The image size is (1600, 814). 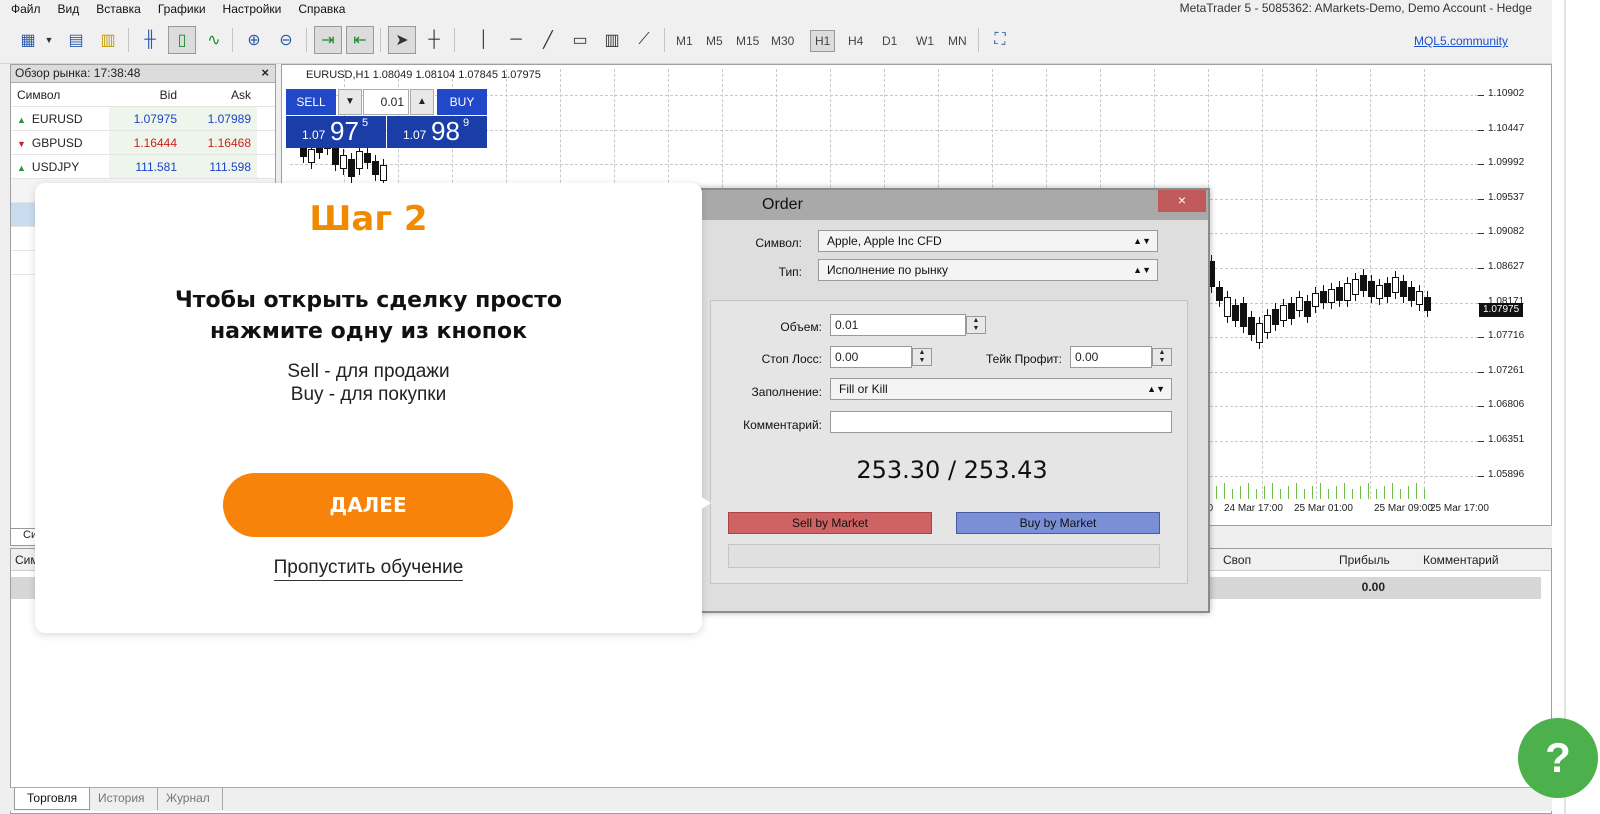 What do you see at coordinates (823, 41) in the screenshot?
I see `timeframe-h1: H1` at bounding box center [823, 41].